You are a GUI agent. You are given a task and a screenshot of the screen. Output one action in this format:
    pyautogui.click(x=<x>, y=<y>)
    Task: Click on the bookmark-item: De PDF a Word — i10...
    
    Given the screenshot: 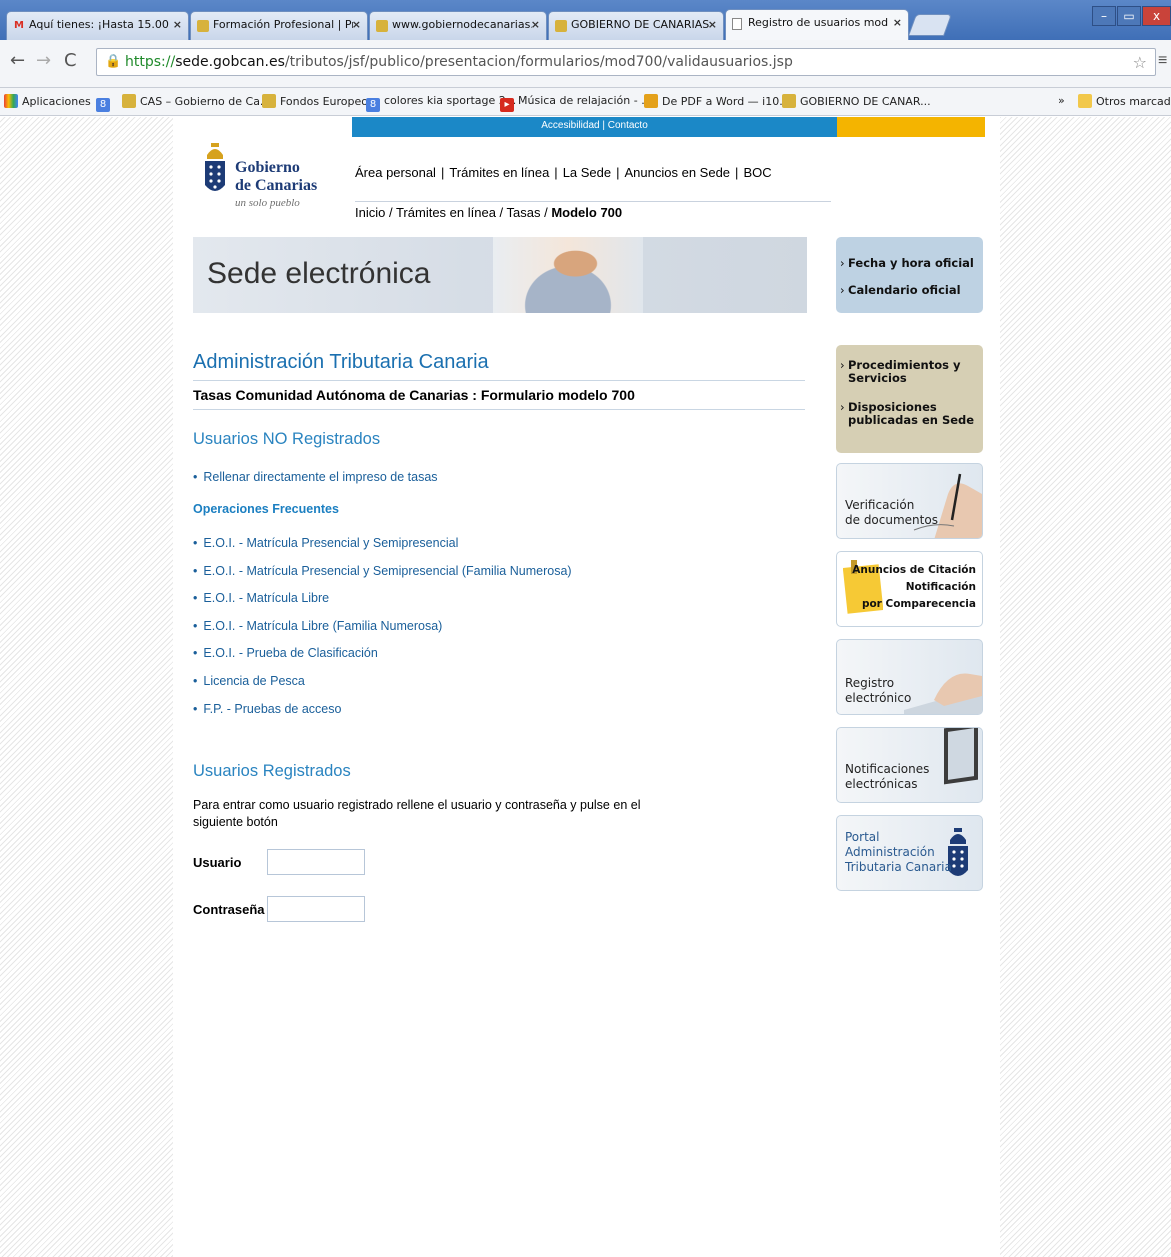 What is the action you would take?
    pyautogui.click(x=717, y=101)
    